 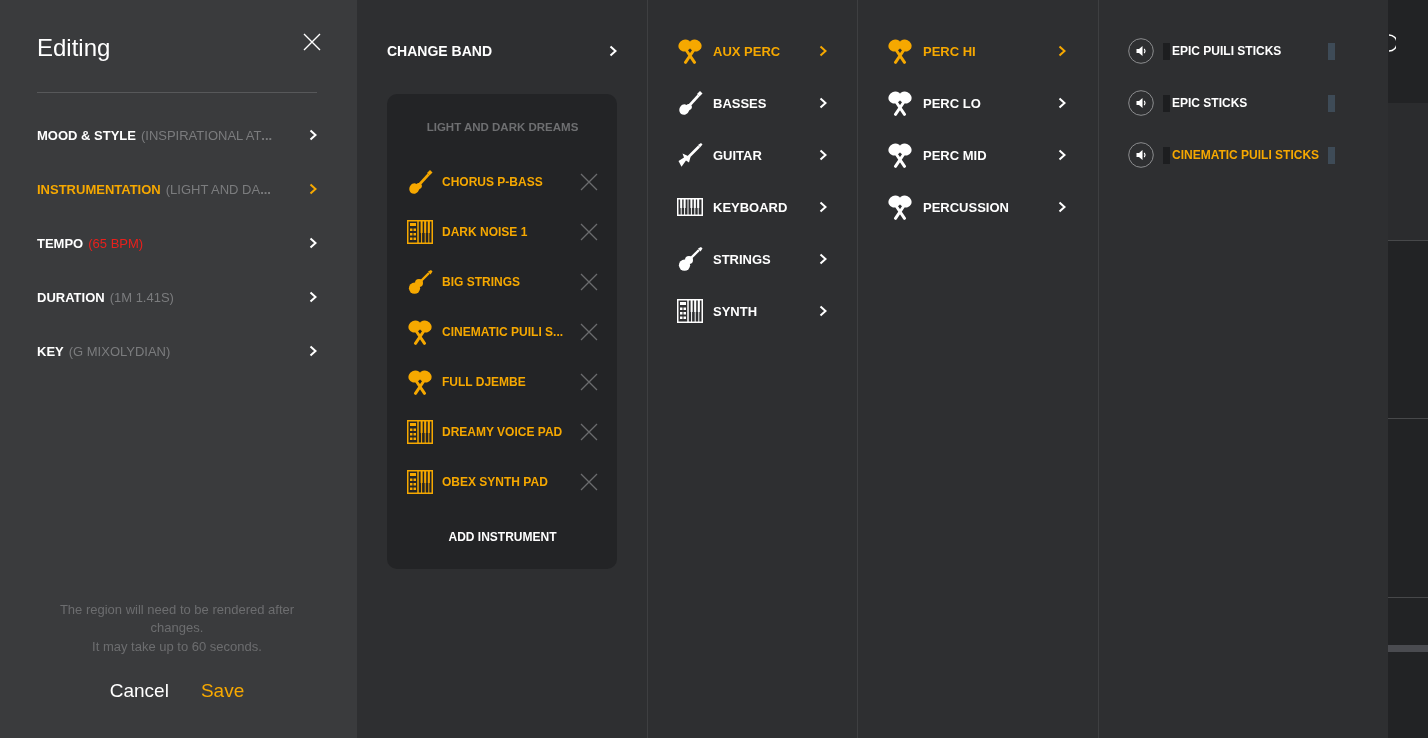 I want to click on menu-item: DURATION (1M 1.41S), so click(x=177, y=297).